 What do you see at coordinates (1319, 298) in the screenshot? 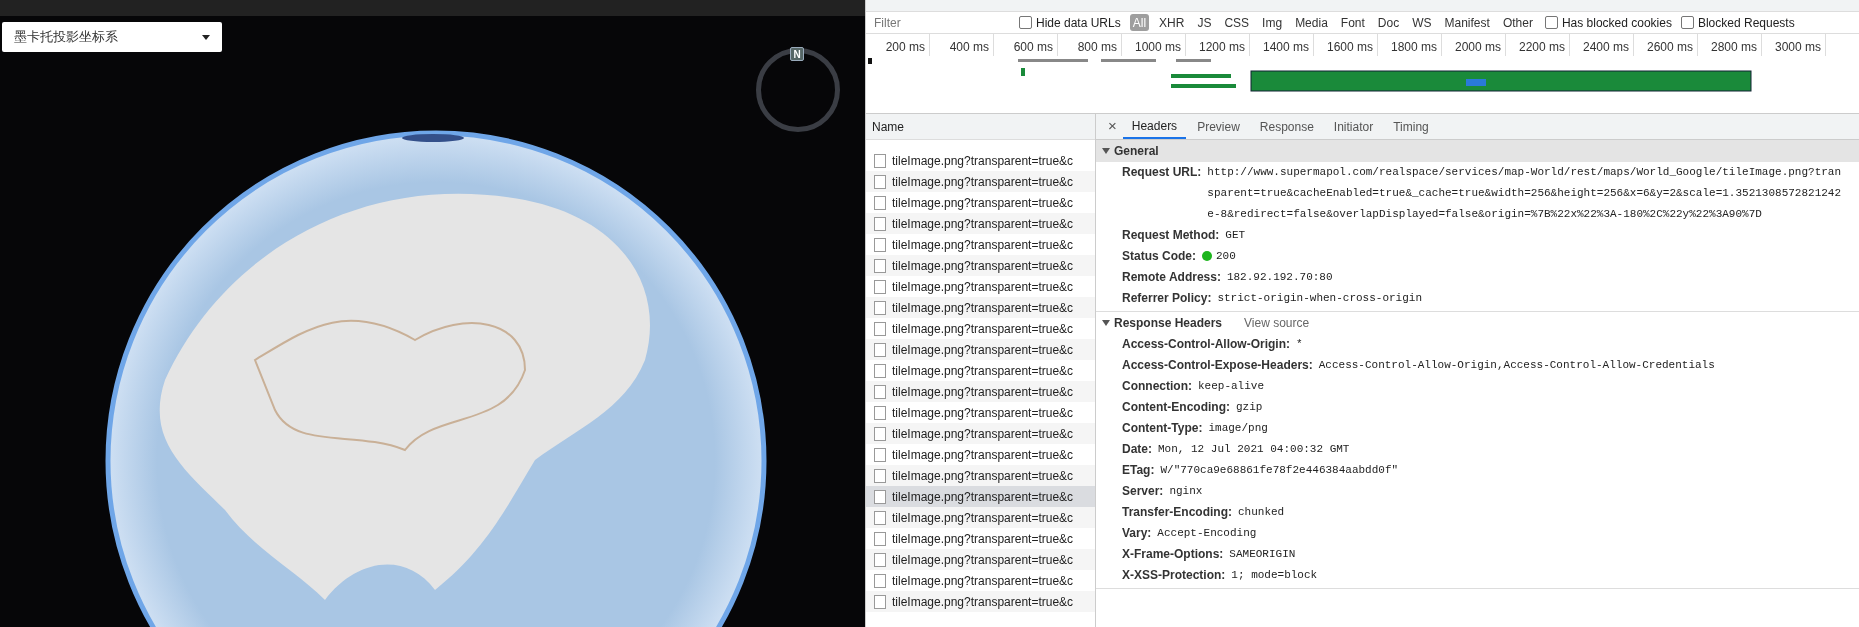
I see `header-value: strict-origin-when-cross-origin` at bounding box center [1319, 298].